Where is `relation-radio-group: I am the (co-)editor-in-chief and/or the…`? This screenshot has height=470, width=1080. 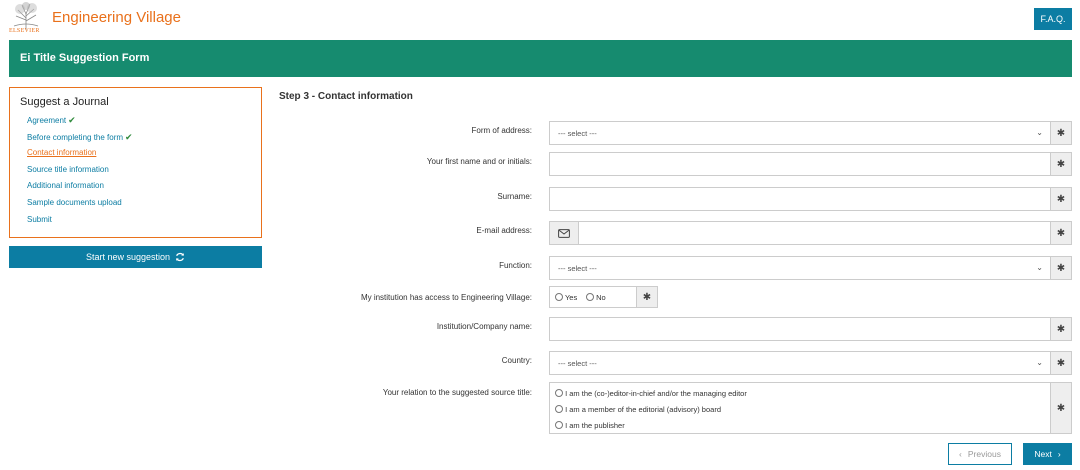
relation-radio-group: I am the (co-)editor-in-chief and/or the… is located at coordinates (800, 408).